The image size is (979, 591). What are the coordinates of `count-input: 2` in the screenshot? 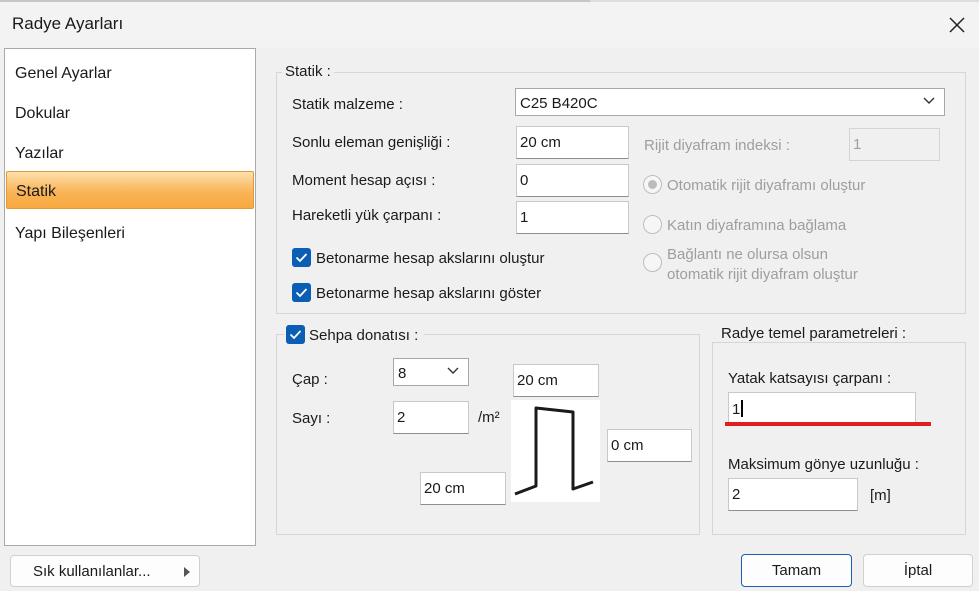 It's located at (431, 417).